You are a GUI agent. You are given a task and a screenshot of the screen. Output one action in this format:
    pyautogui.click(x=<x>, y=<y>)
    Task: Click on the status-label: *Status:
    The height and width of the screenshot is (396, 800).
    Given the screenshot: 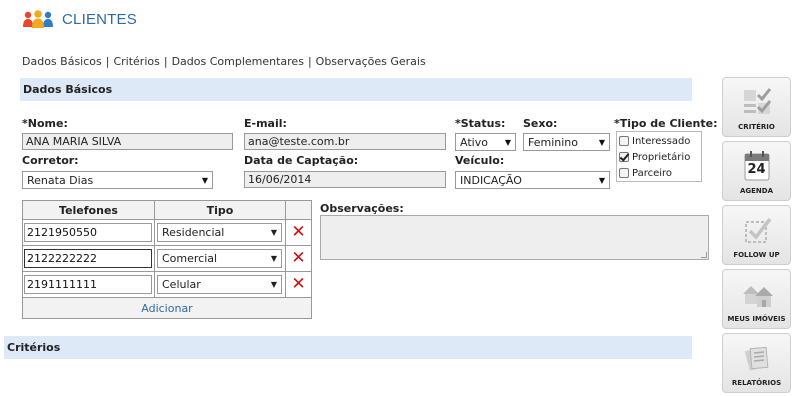 What is the action you would take?
    pyautogui.click(x=480, y=123)
    